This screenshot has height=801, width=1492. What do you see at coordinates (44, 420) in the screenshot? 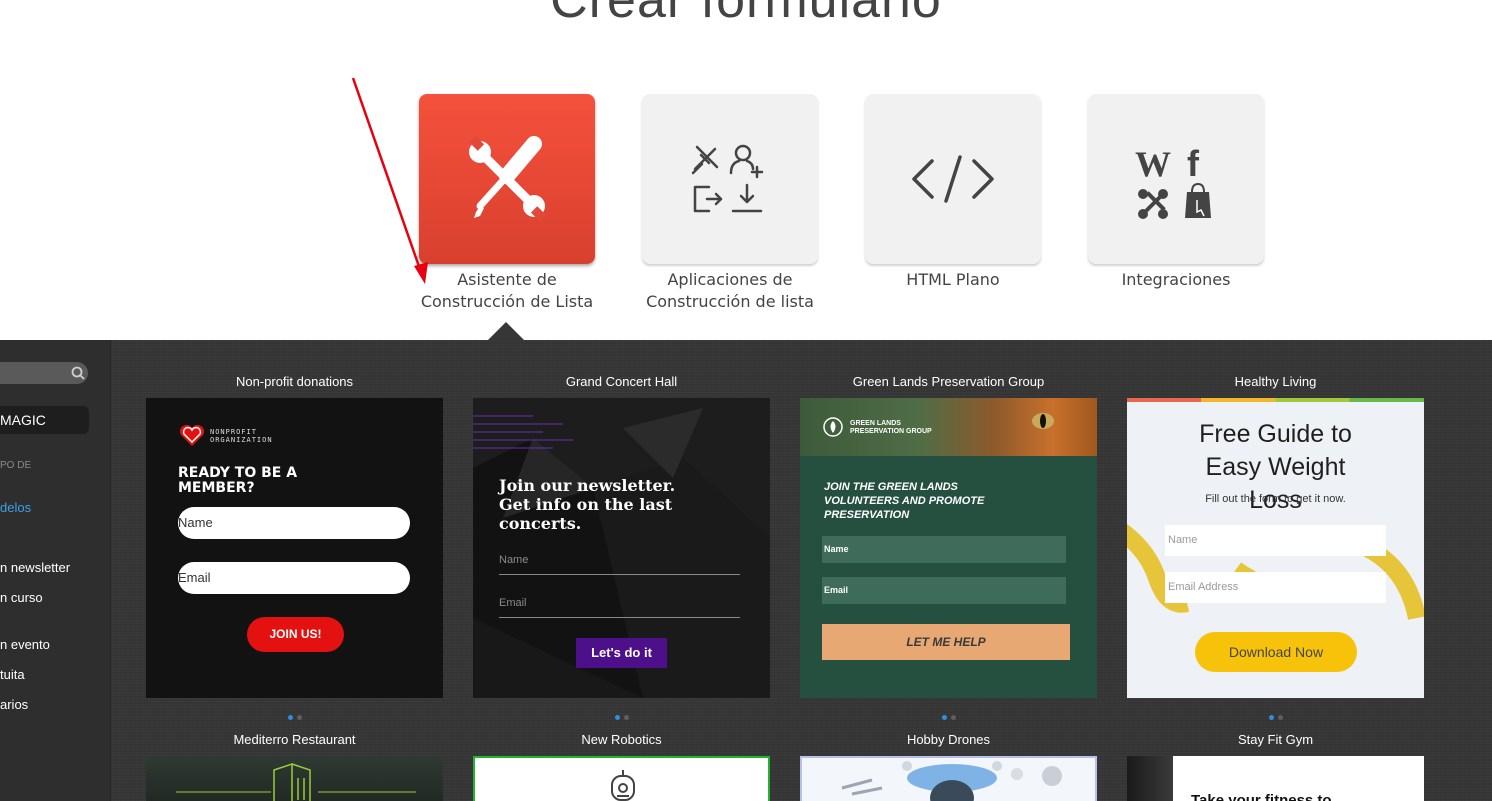
I see `magic-filter: MAGIC` at bounding box center [44, 420].